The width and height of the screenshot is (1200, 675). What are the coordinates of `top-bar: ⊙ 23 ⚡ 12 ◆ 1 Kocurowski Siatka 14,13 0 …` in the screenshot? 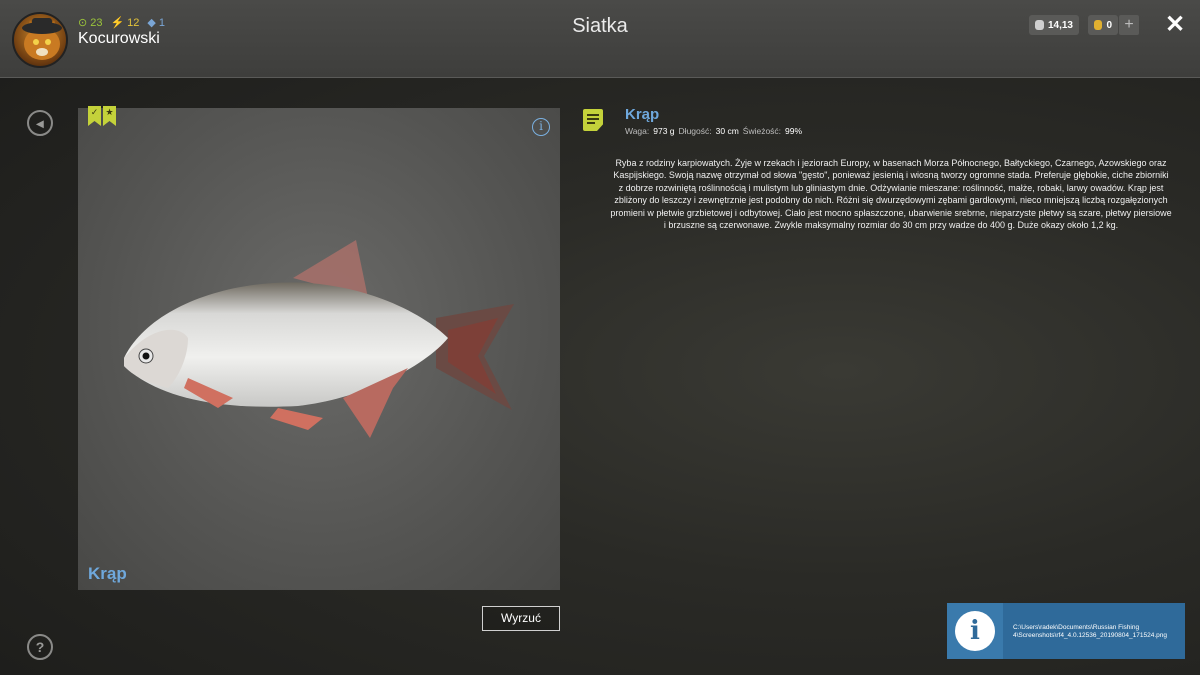 It's located at (600, 39).